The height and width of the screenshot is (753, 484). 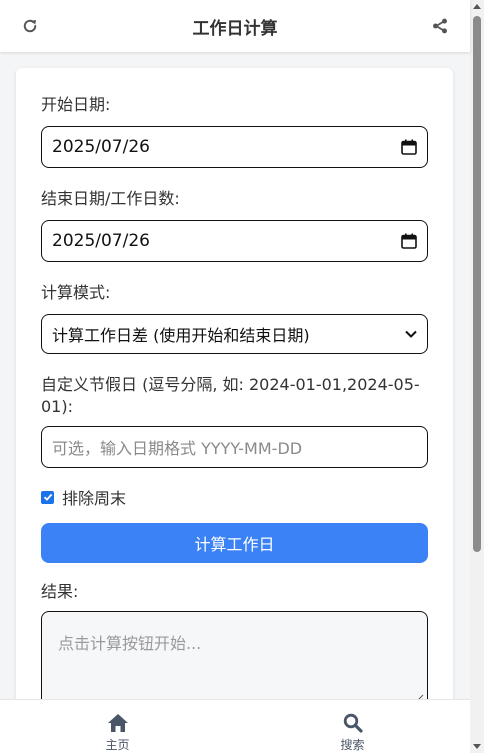 What do you see at coordinates (234, 497) in the screenshot?
I see `exclude-weekends-row: 排除周末` at bounding box center [234, 497].